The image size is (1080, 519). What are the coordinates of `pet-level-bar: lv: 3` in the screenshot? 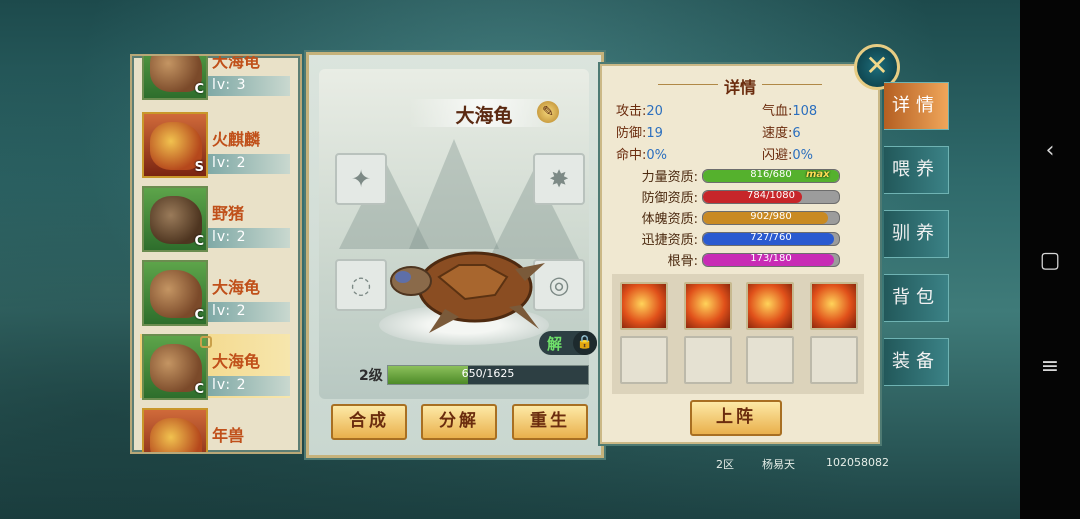 It's located at (249, 86).